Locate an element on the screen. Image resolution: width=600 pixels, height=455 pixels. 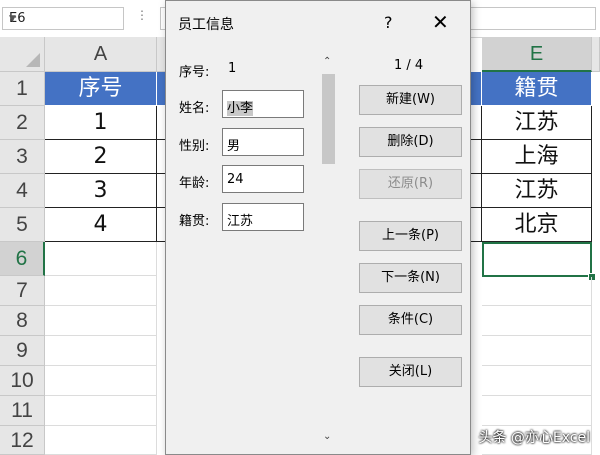
new-button: 新建(W) is located at coordinates (410, 100).